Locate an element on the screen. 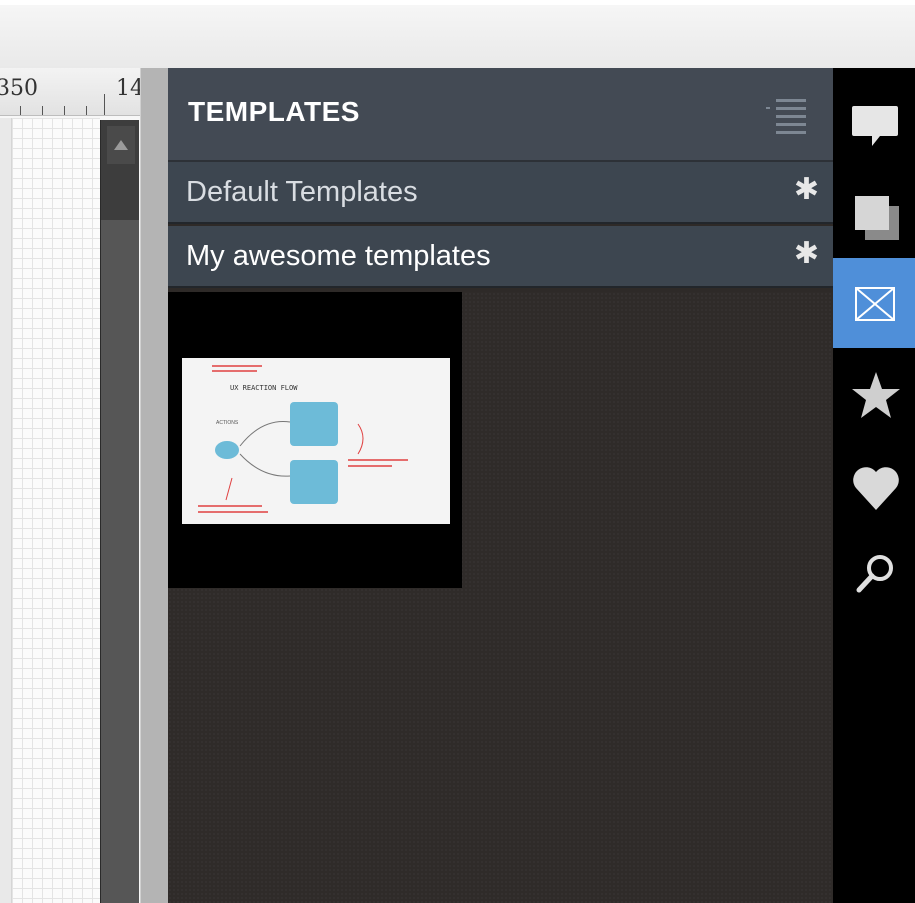 This screenshot has height=903, width=915. svg-text: ACTIONS is located at coordinates (227, 423).